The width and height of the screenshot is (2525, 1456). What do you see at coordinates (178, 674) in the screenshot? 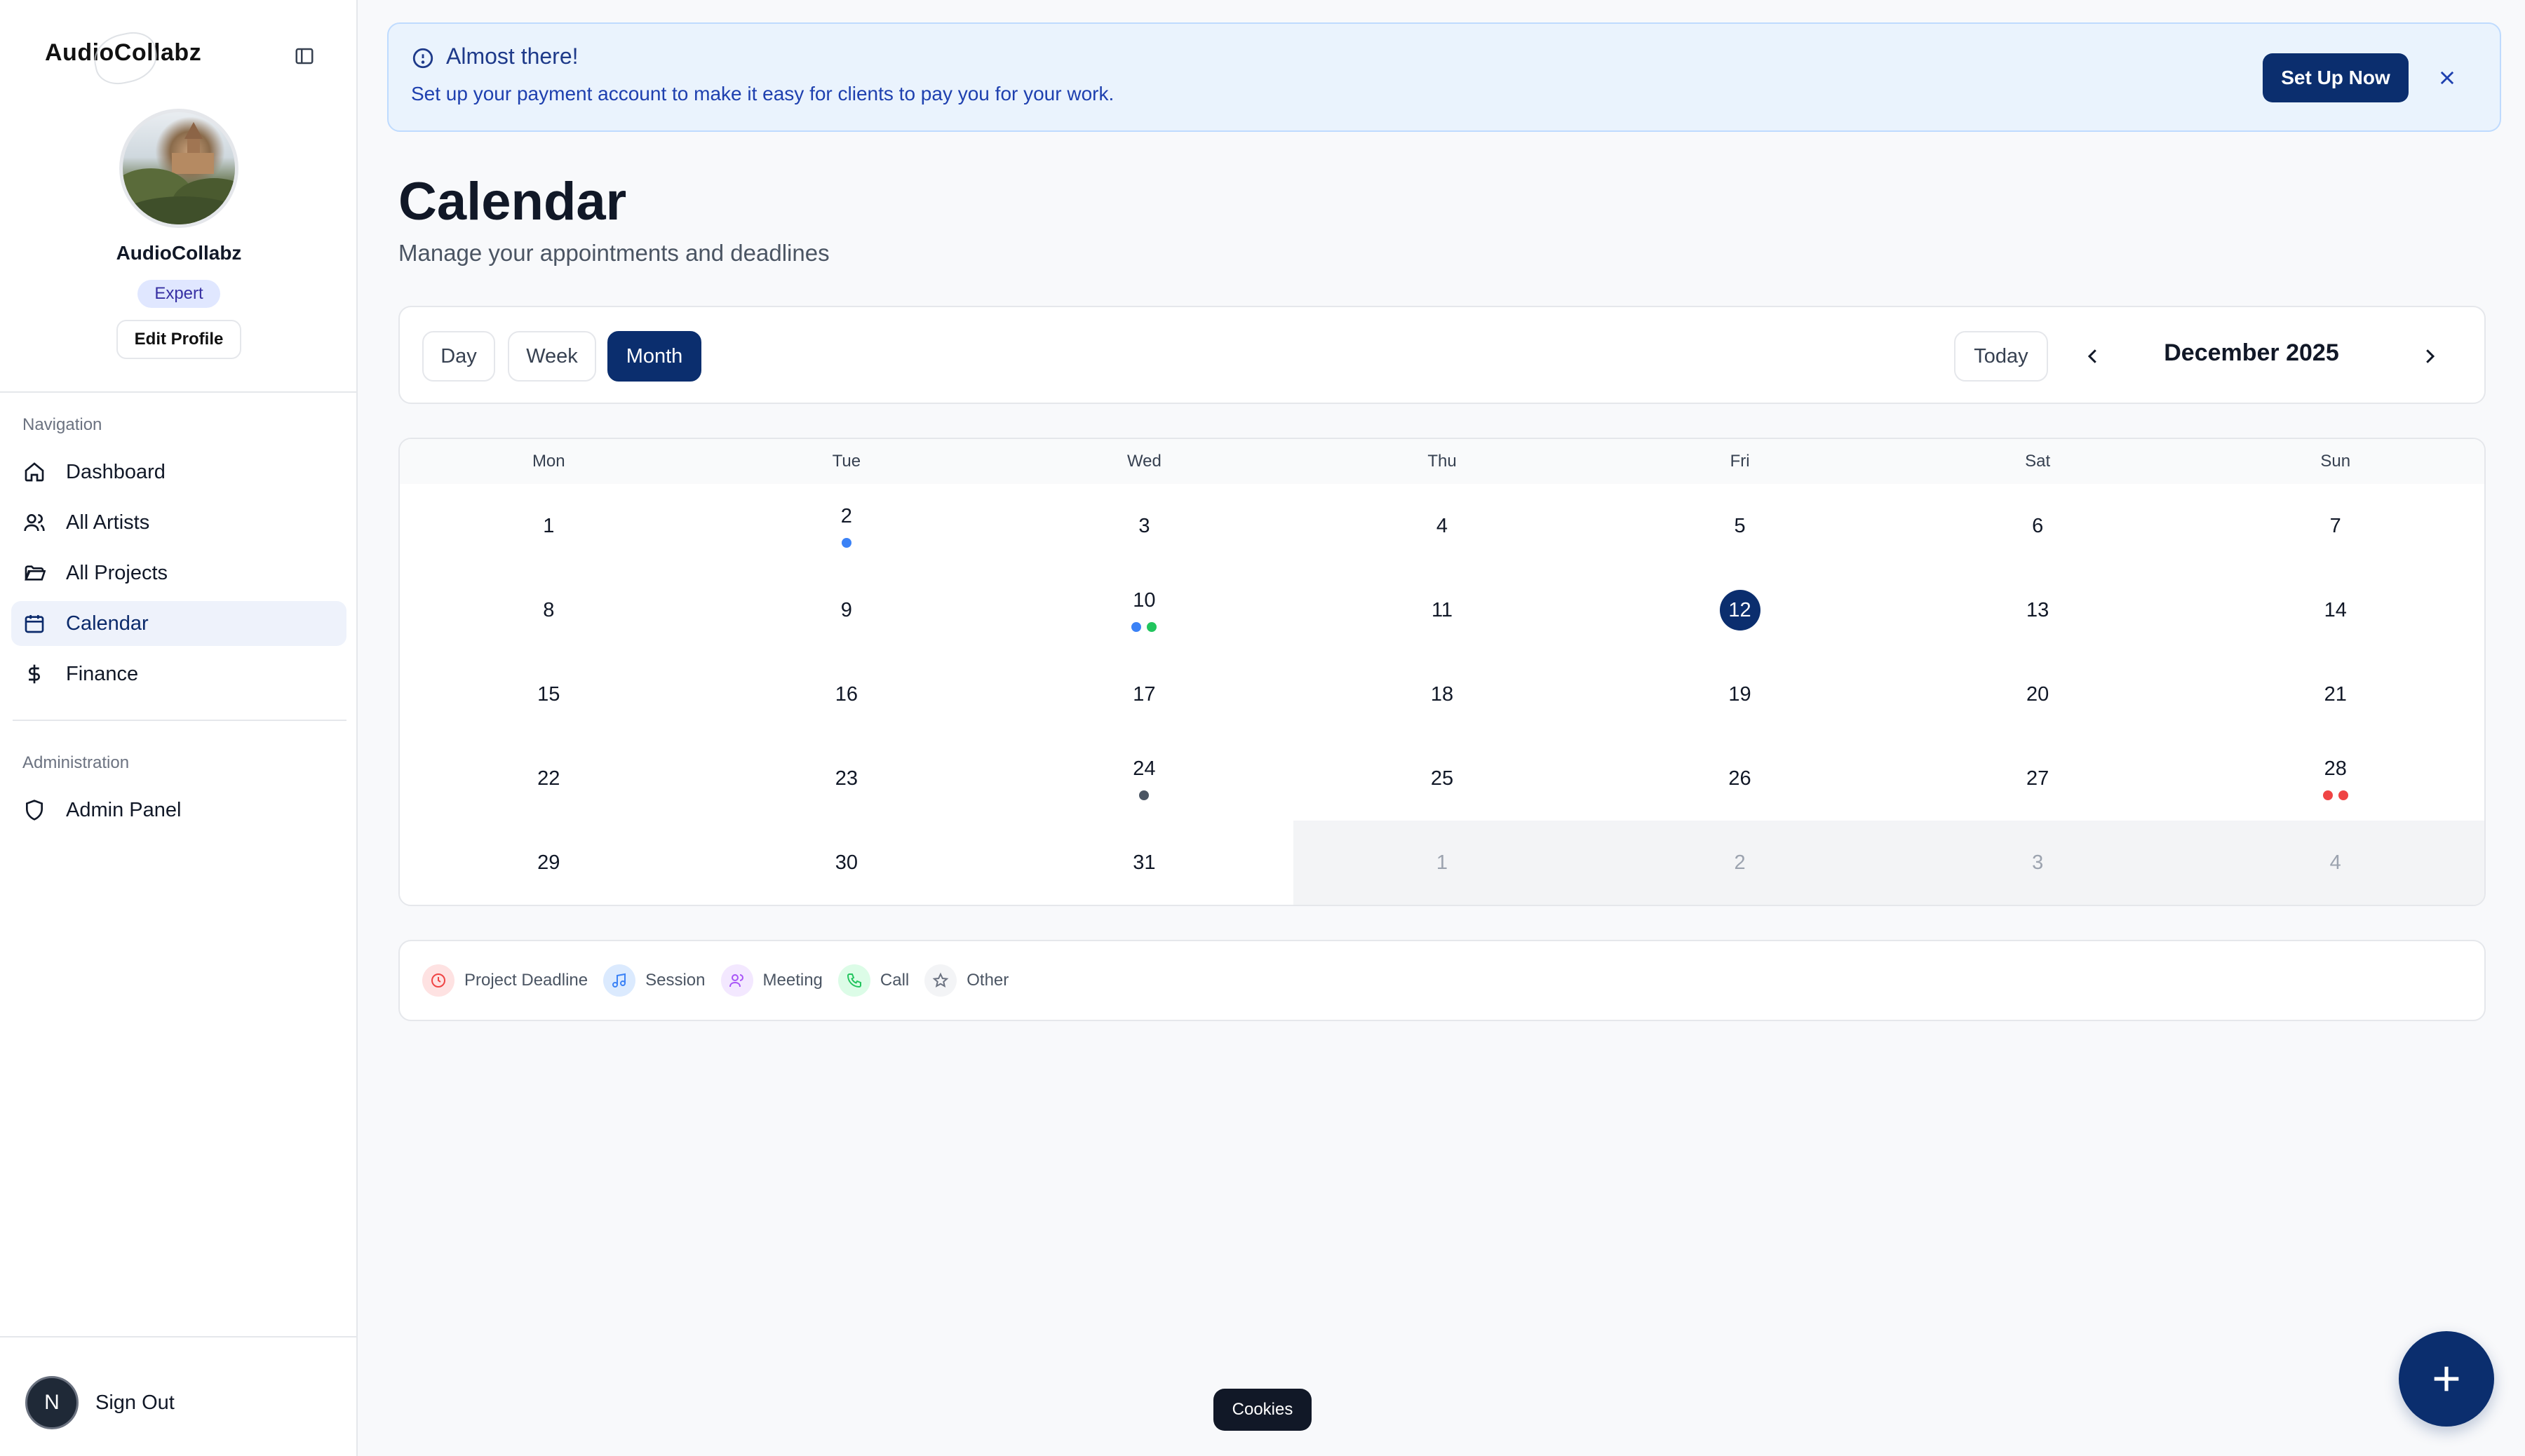
I see `sidebar-item-finance: Finance` at bounding box center [178, 674].